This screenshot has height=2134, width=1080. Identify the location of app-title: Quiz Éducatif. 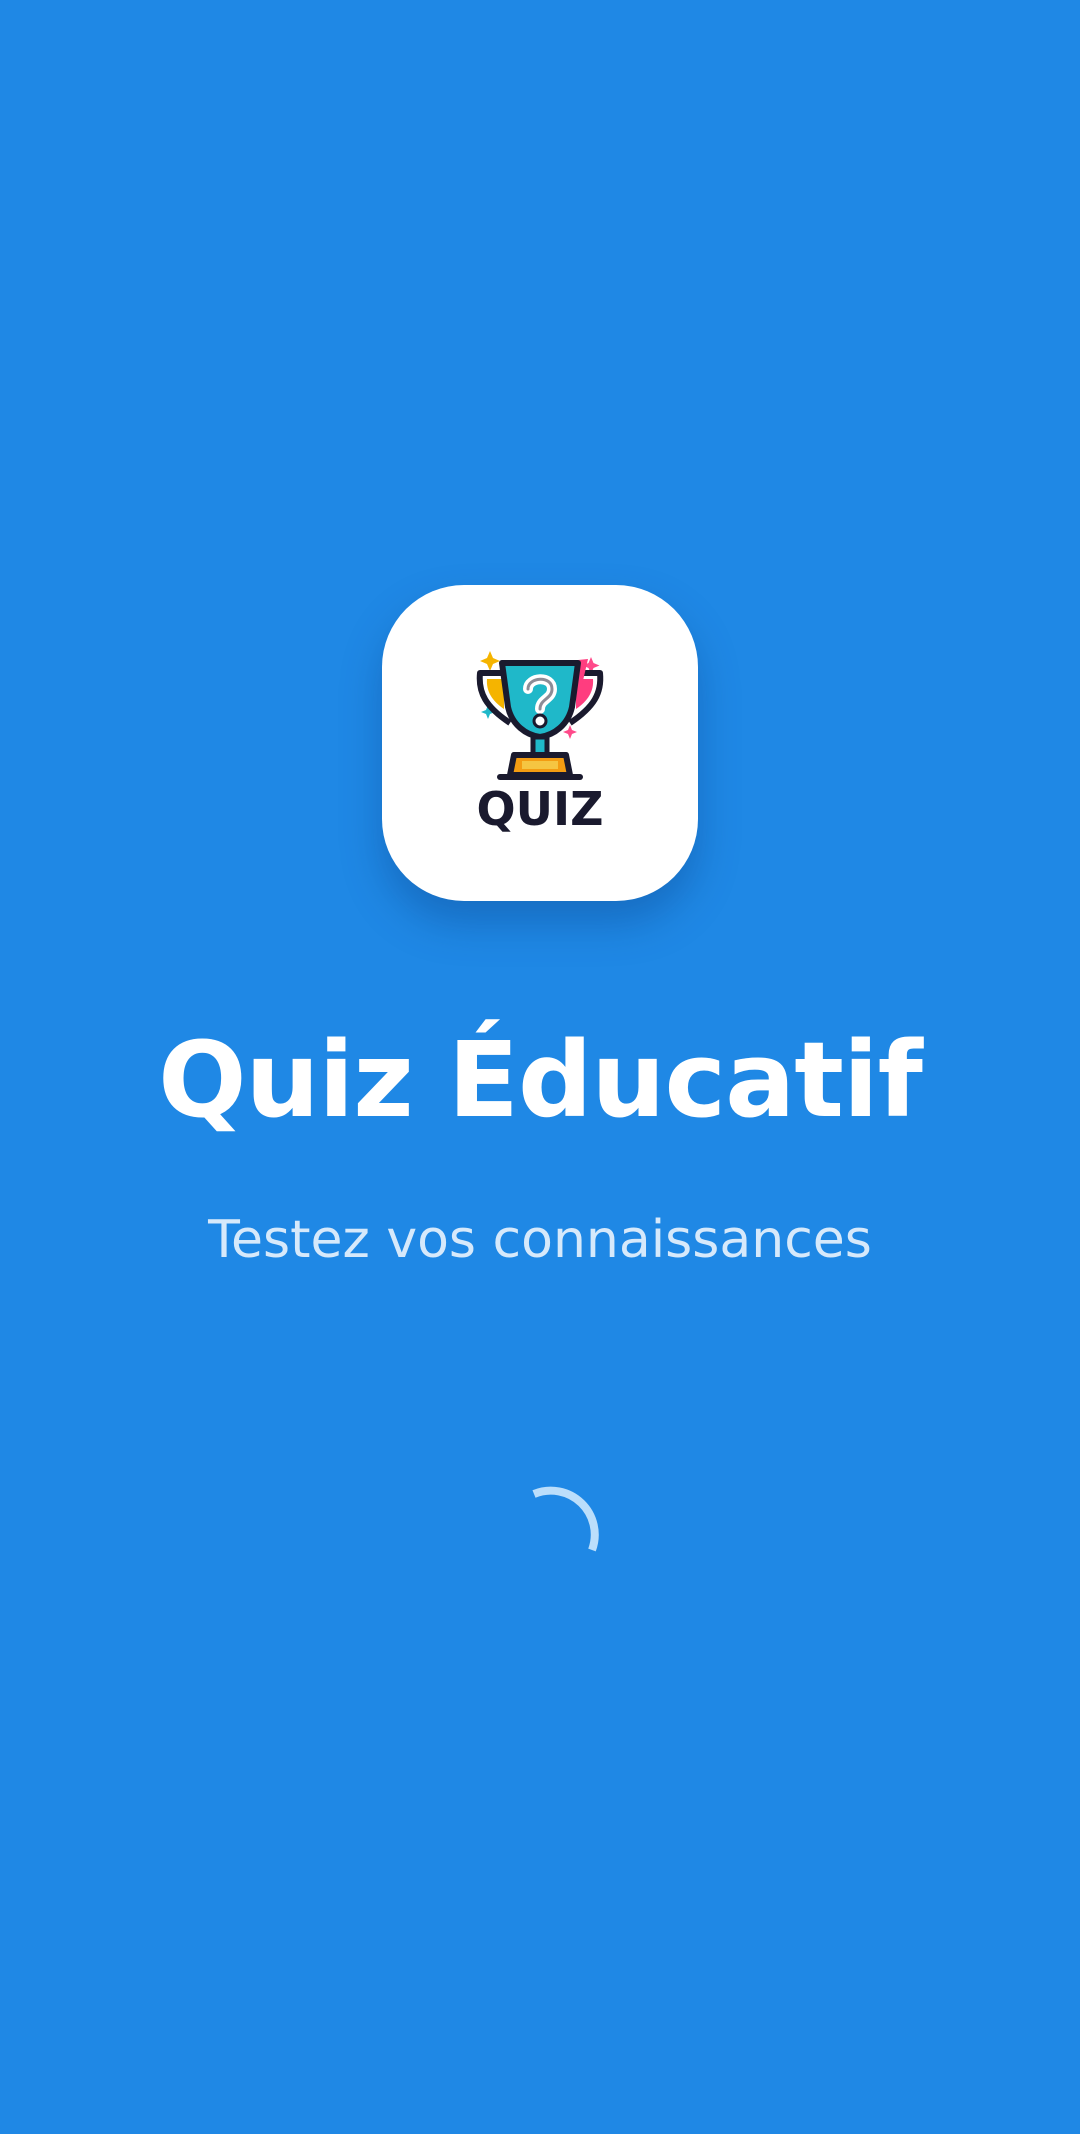
(540, 1080).